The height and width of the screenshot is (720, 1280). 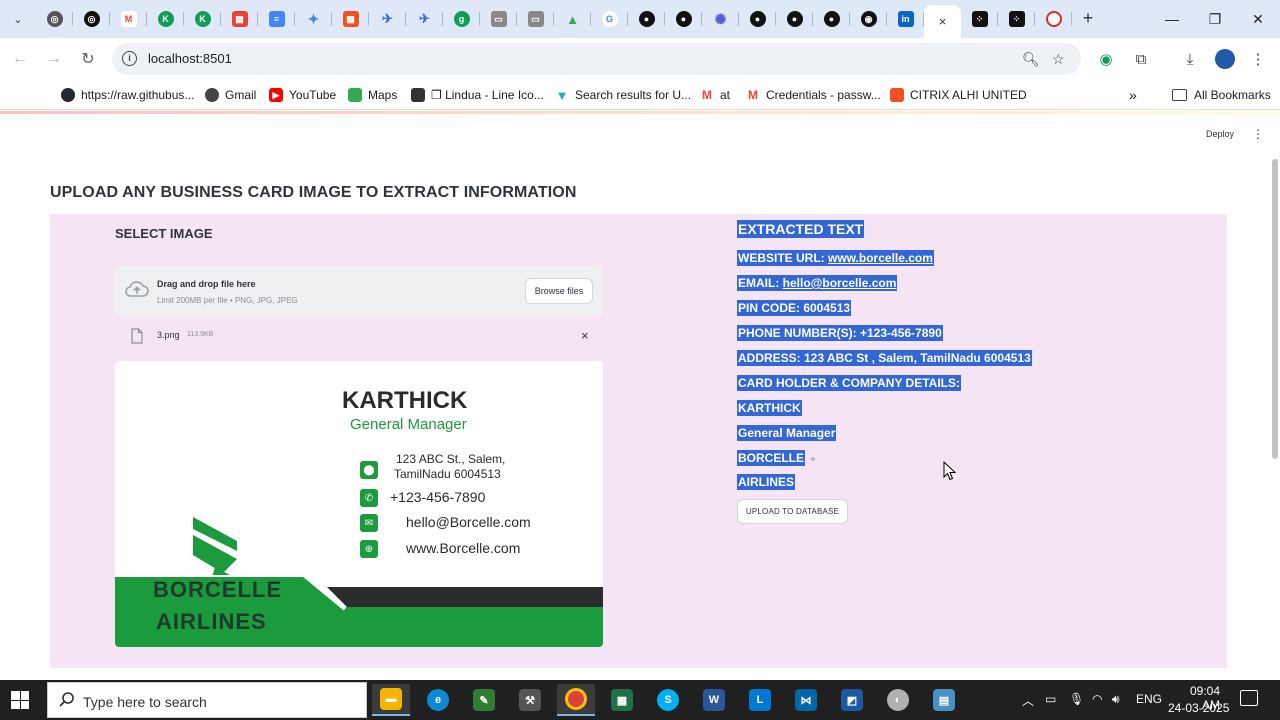 I want to click on tab-search-chevron-icon: ⌄, so click(x=18, y=19).